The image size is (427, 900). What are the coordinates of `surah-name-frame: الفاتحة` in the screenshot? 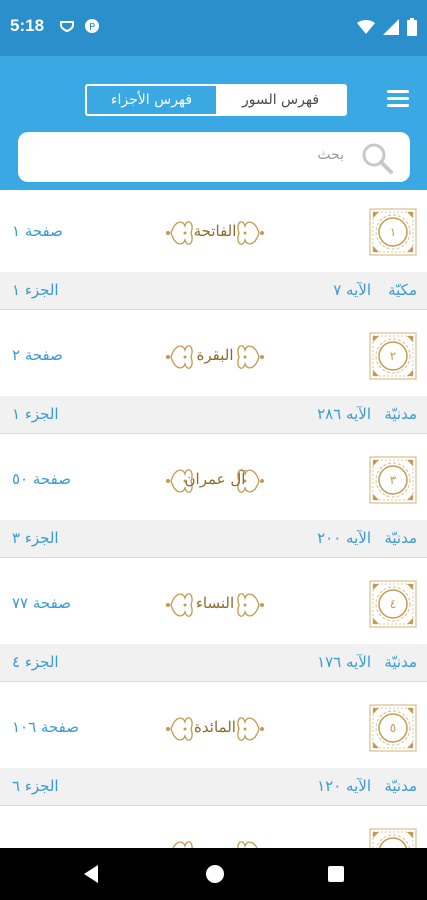 It's located at (215, 233).